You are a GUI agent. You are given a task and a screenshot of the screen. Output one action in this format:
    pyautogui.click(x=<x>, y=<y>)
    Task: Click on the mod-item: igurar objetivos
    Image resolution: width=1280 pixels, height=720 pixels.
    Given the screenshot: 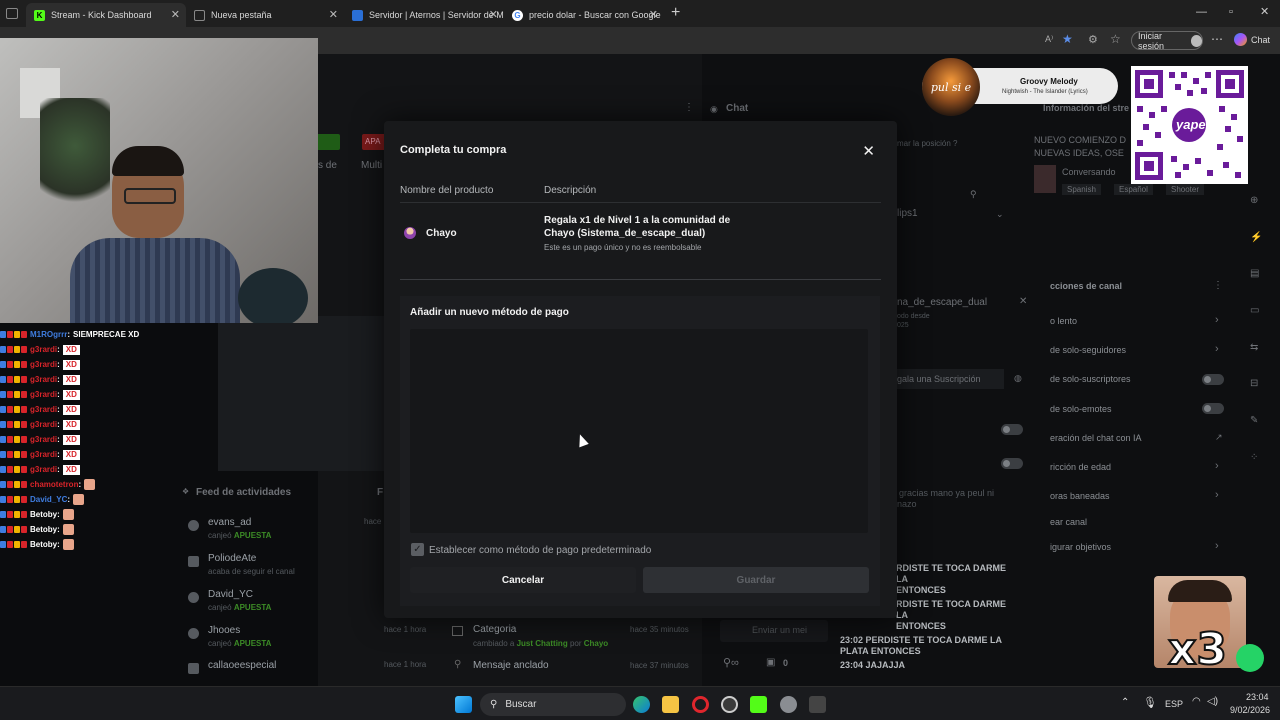 What is the action you would take?
    pyautogui.click(x=1080, y=547)
    